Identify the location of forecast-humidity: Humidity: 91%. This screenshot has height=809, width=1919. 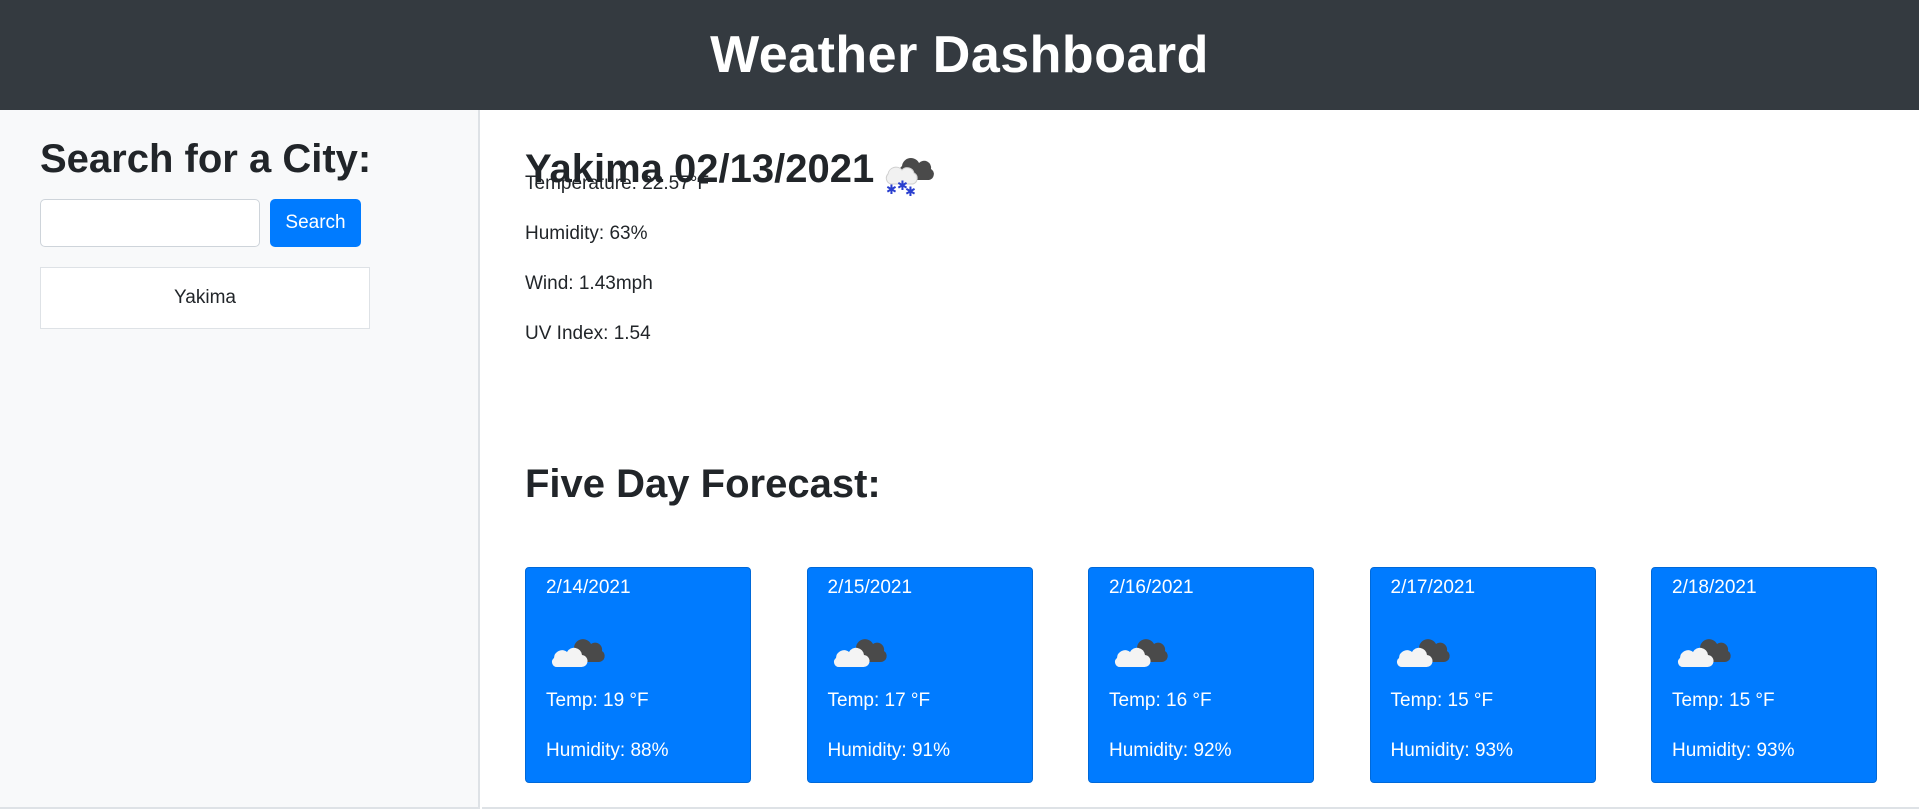
(889, 750).